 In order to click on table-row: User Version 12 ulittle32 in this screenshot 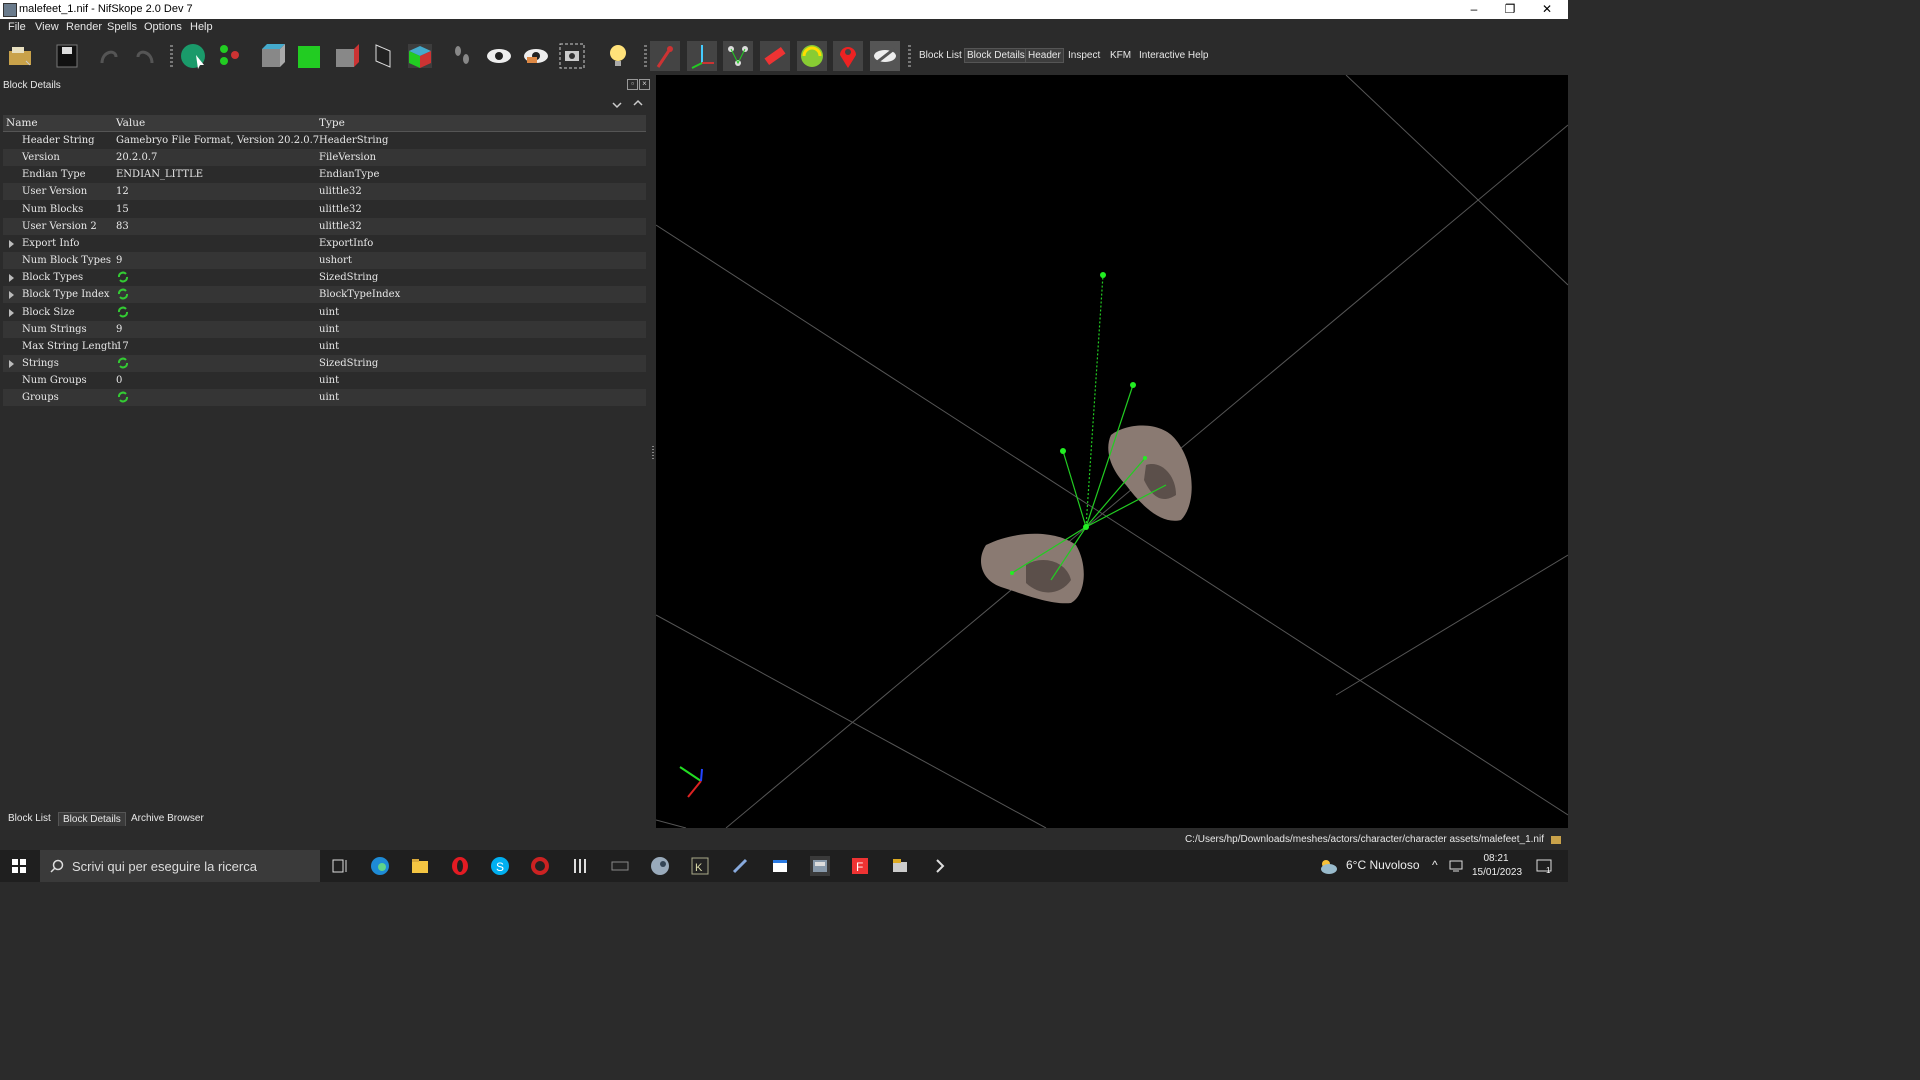, I will do `click(324, 192)`.